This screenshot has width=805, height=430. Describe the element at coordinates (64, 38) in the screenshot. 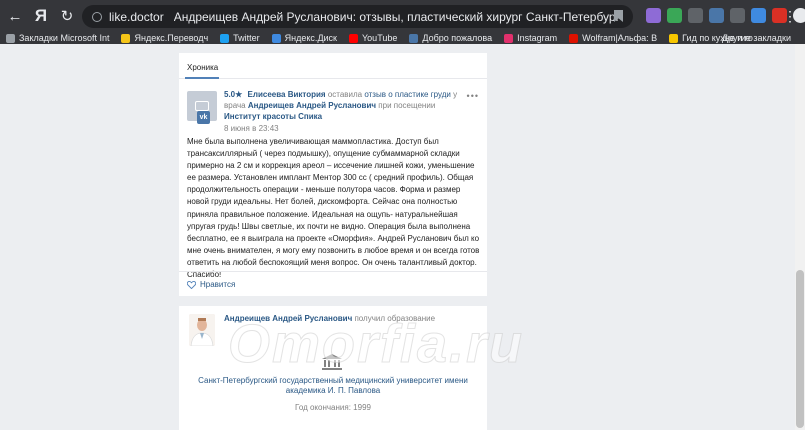

I see `bookmark-label: Закладки Microsoft Int` at that location.